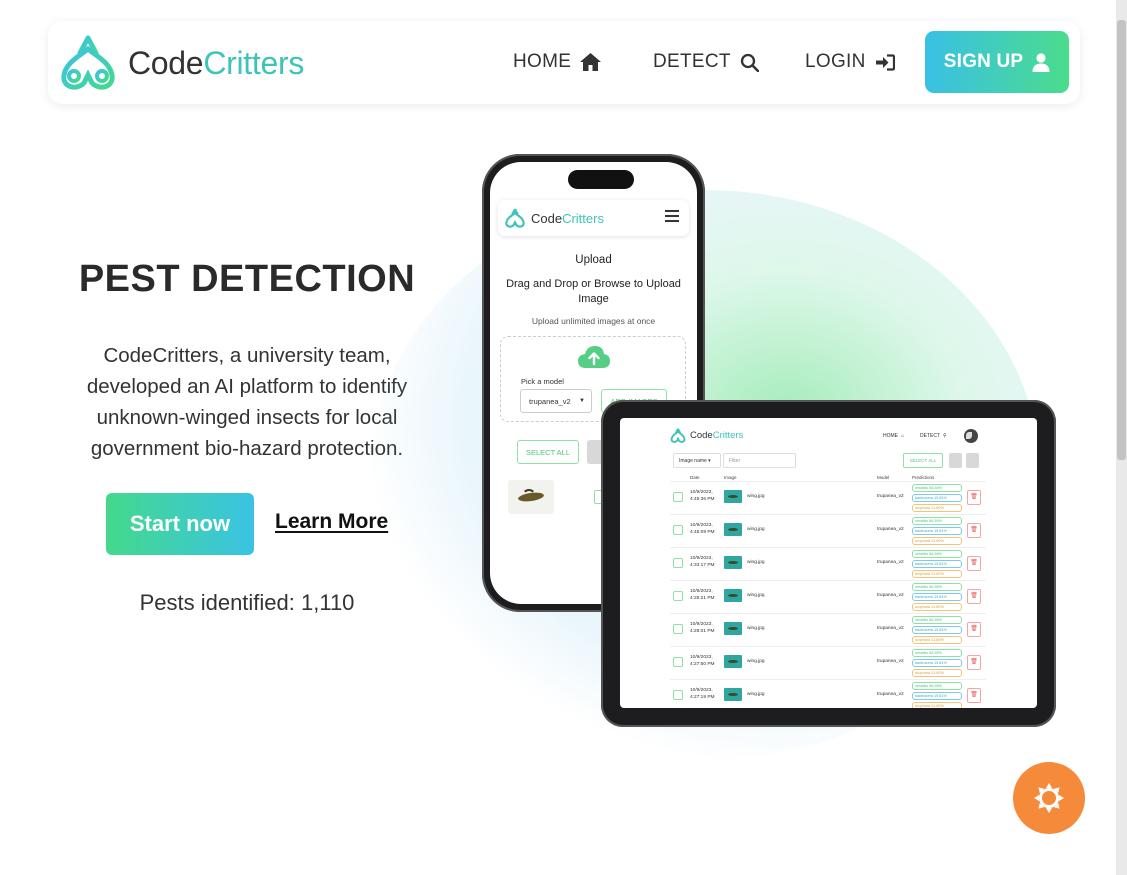 The image size is (1127, 875). What do you see at coordinates (601, 179) in the screenshot?
I see `phone-notch` at bounding box center [601, 179].